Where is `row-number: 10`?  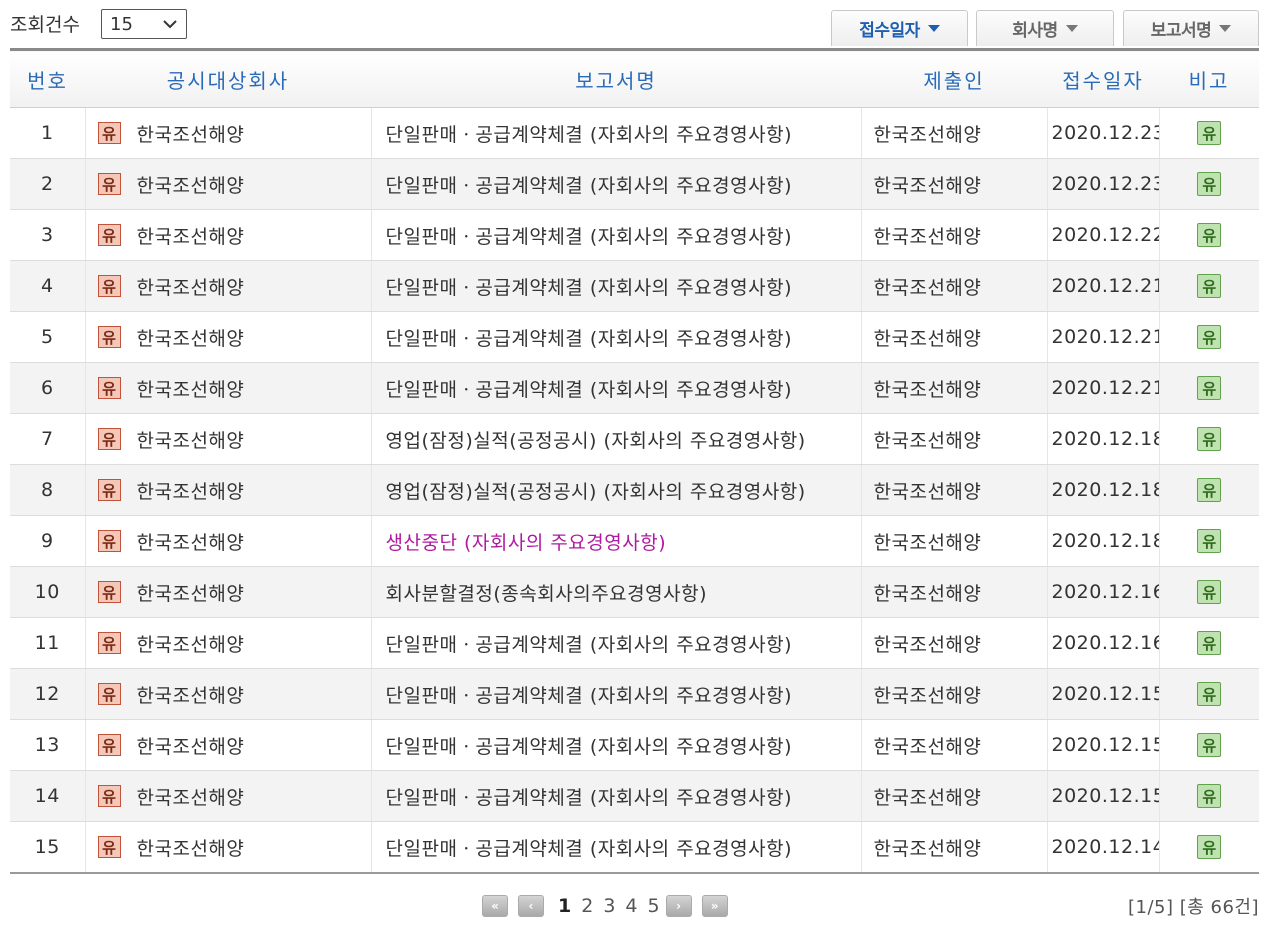 row-number: 10 is located at coordinates (47, 592).